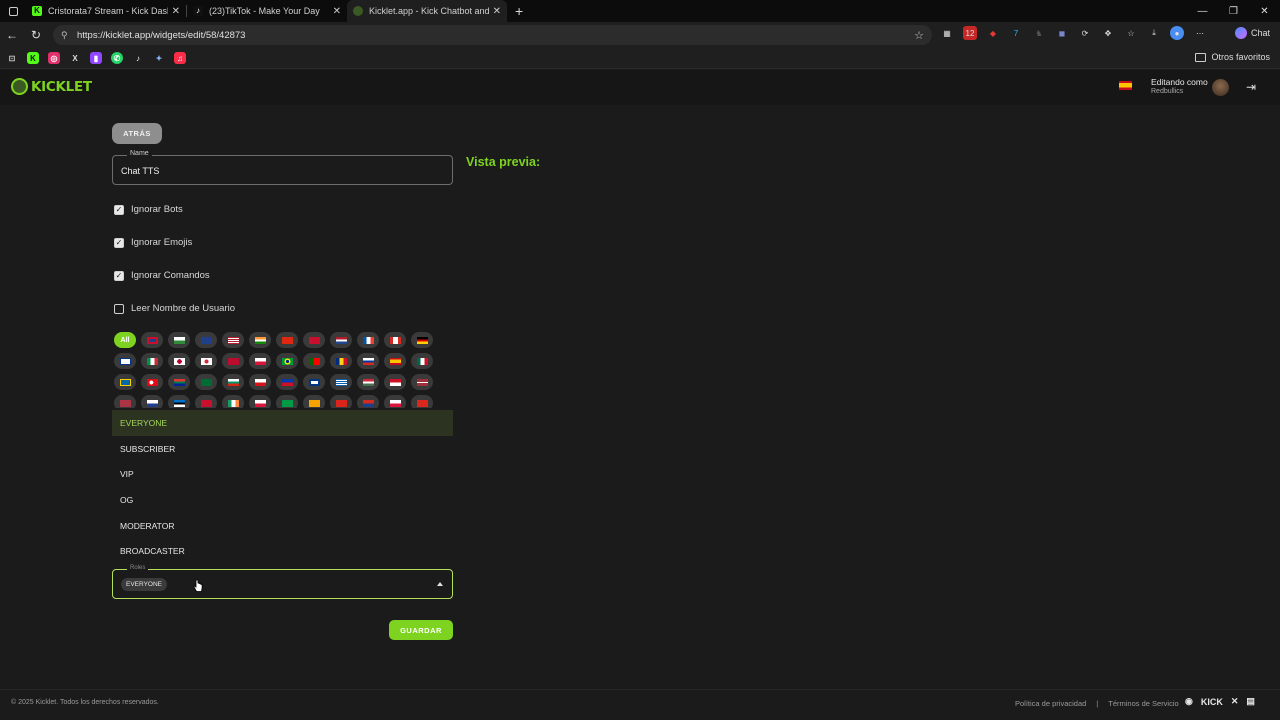  I want to click on back-button: ATRÁS, so click(137, 133).